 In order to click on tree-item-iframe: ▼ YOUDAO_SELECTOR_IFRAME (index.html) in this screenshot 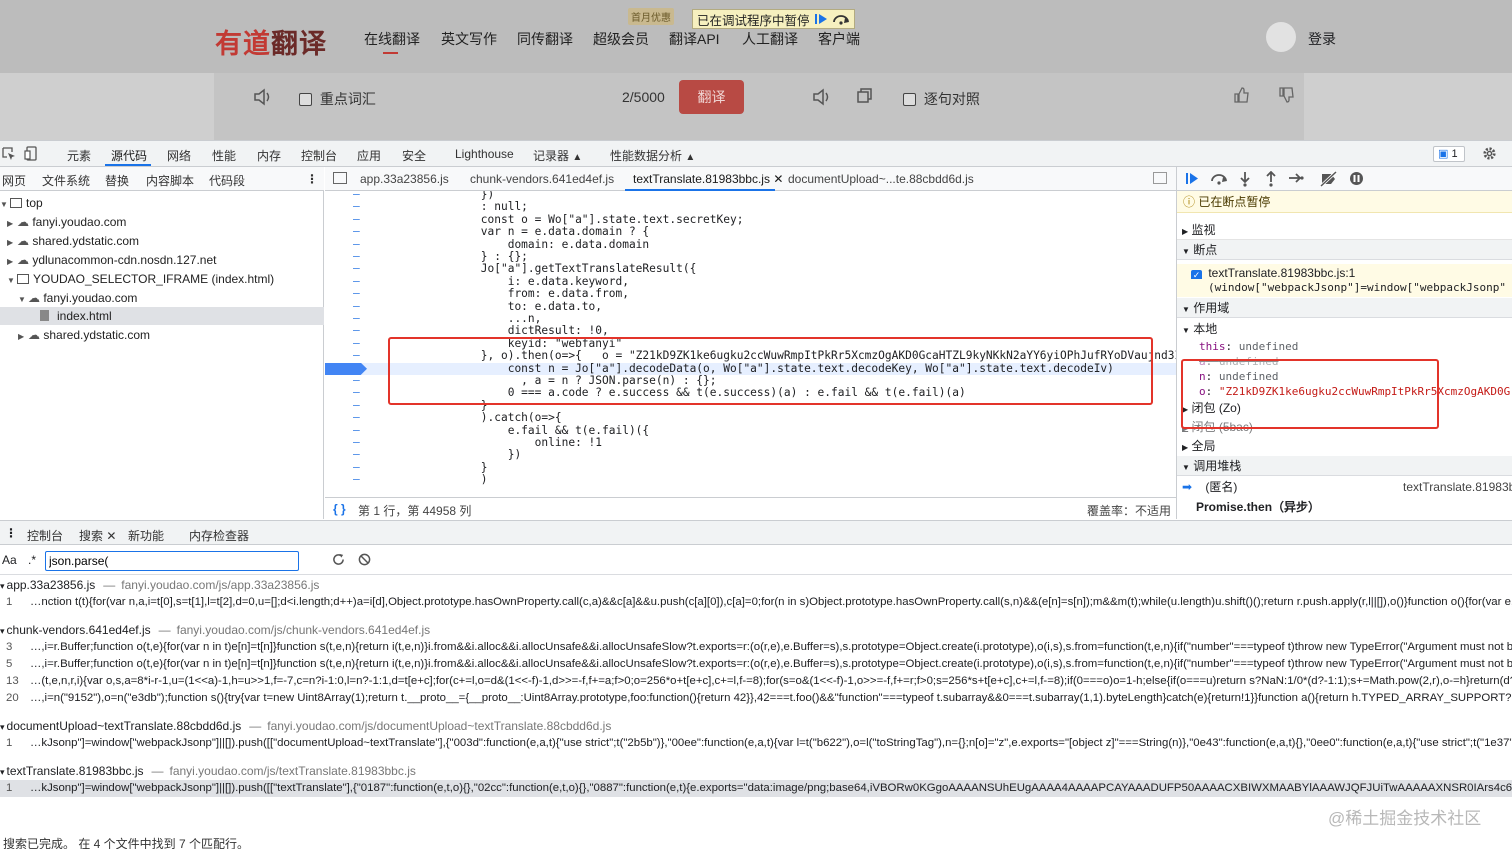, I will do `click(162, 279)`.